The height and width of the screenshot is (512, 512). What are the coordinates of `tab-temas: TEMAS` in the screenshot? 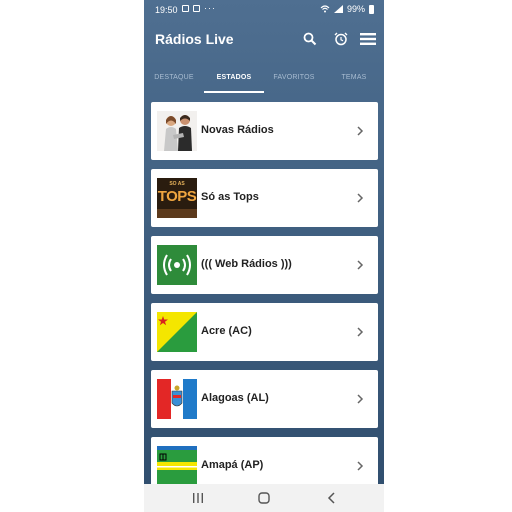 It's located at (354, 77).